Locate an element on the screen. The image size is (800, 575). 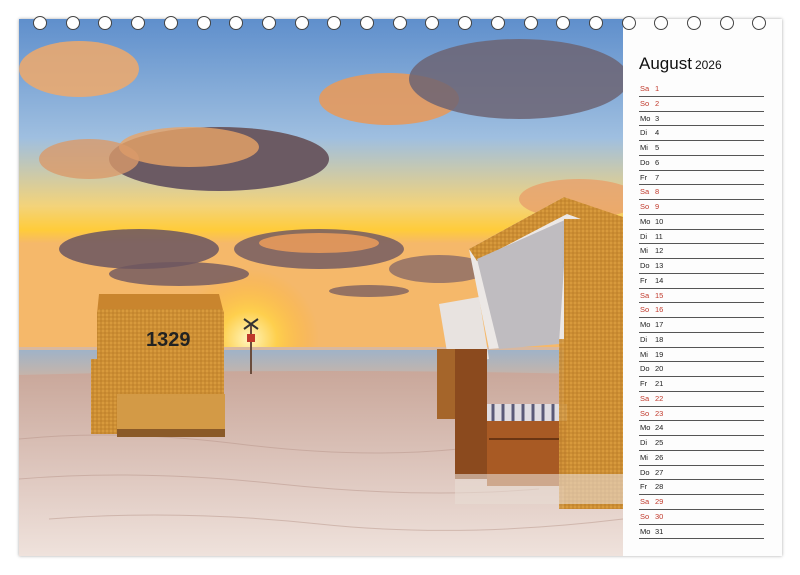
day-number: 27 is located at coordinates (659, 472).